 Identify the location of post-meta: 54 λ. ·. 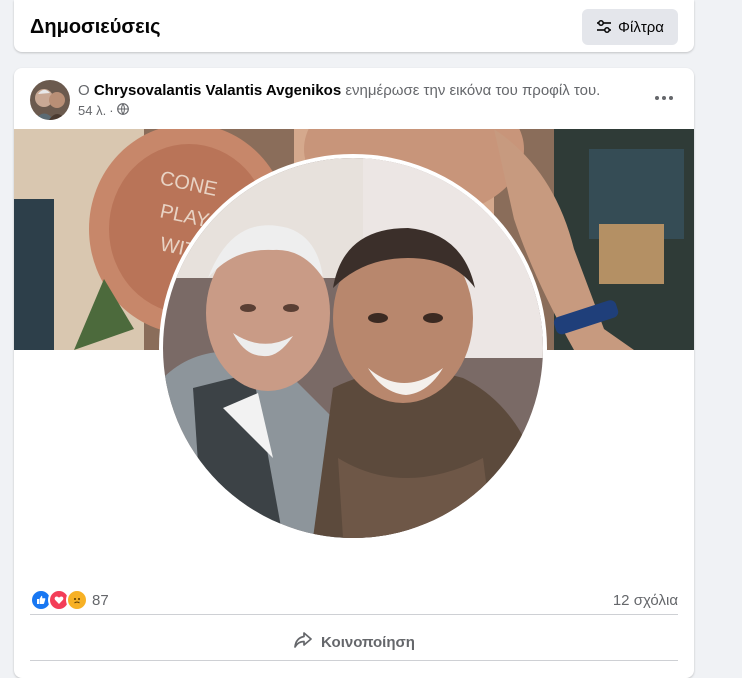
(103, 110).